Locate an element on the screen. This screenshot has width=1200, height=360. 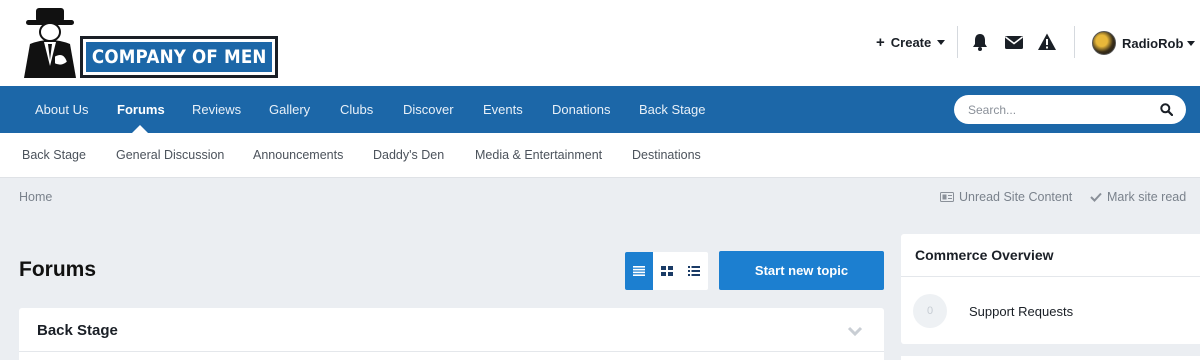
nav-item-back-stage: Back Stage is located at coordinates (672, 109).